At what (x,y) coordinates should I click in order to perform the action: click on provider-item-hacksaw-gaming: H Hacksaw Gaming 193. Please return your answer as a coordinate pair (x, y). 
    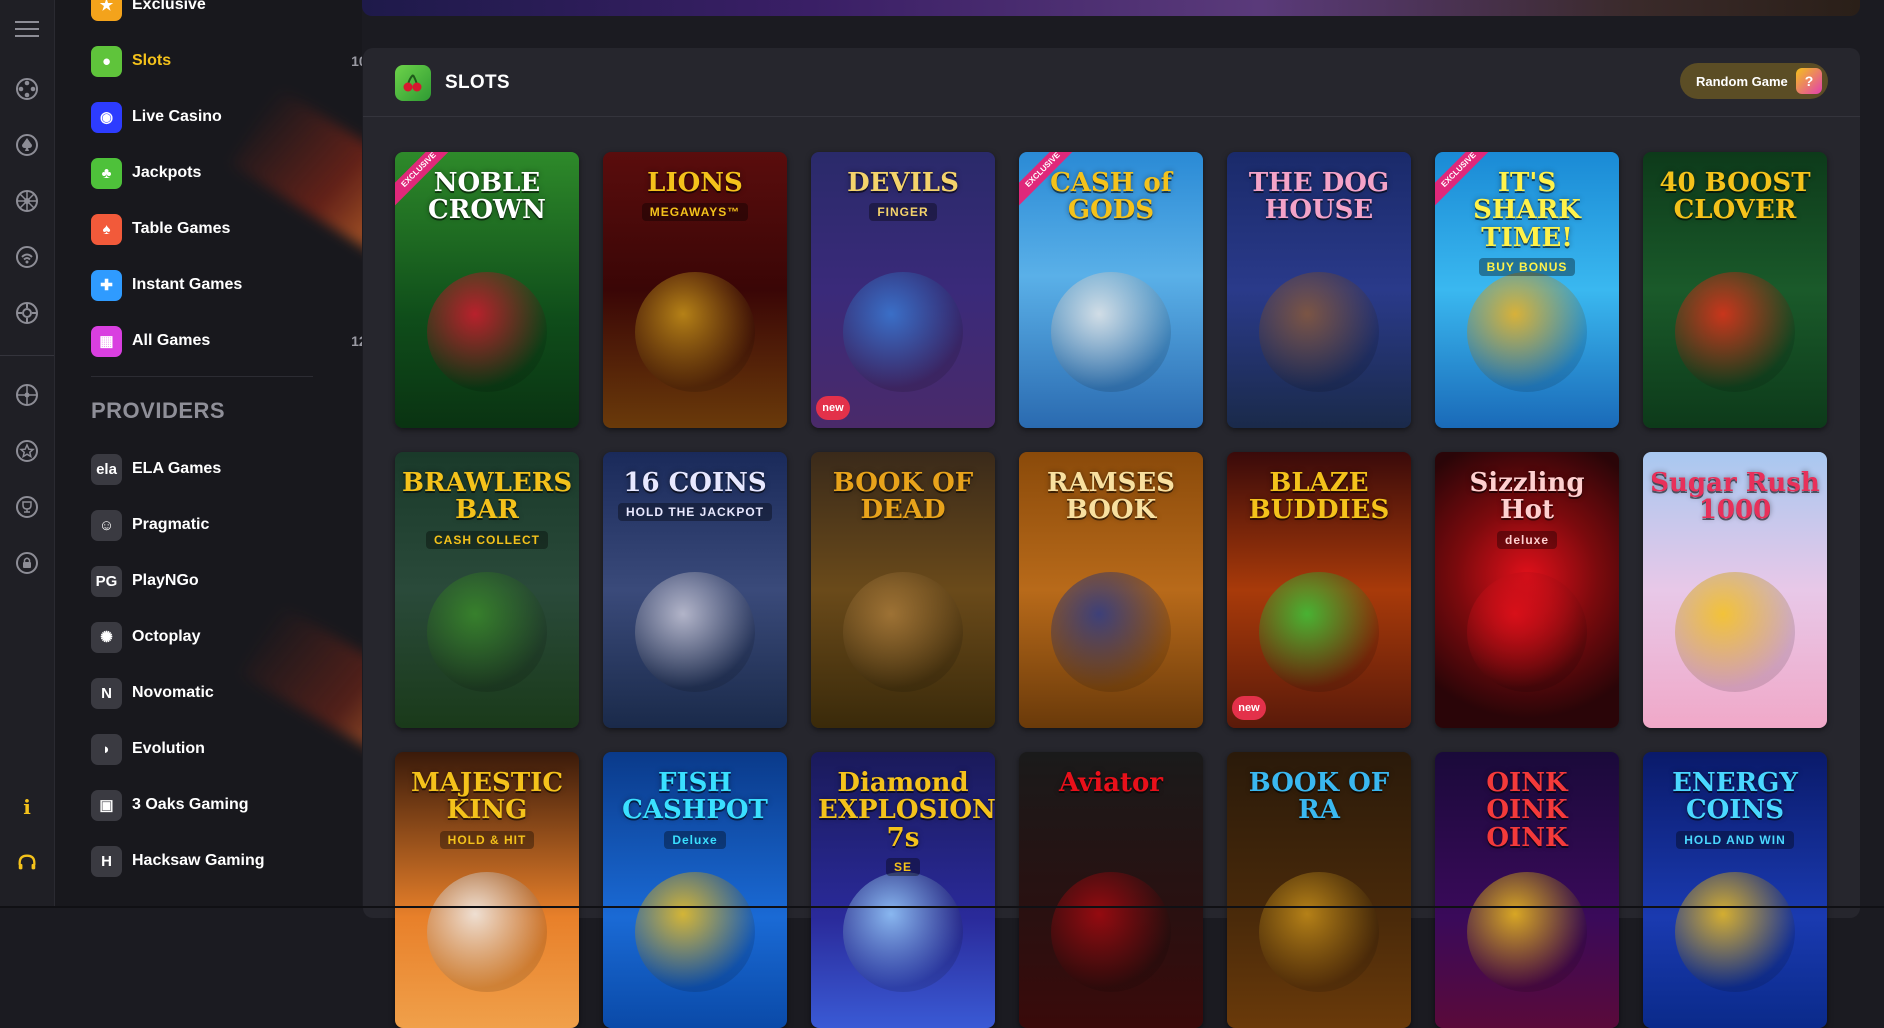
    Looking at the image, I should click on (226, 861).